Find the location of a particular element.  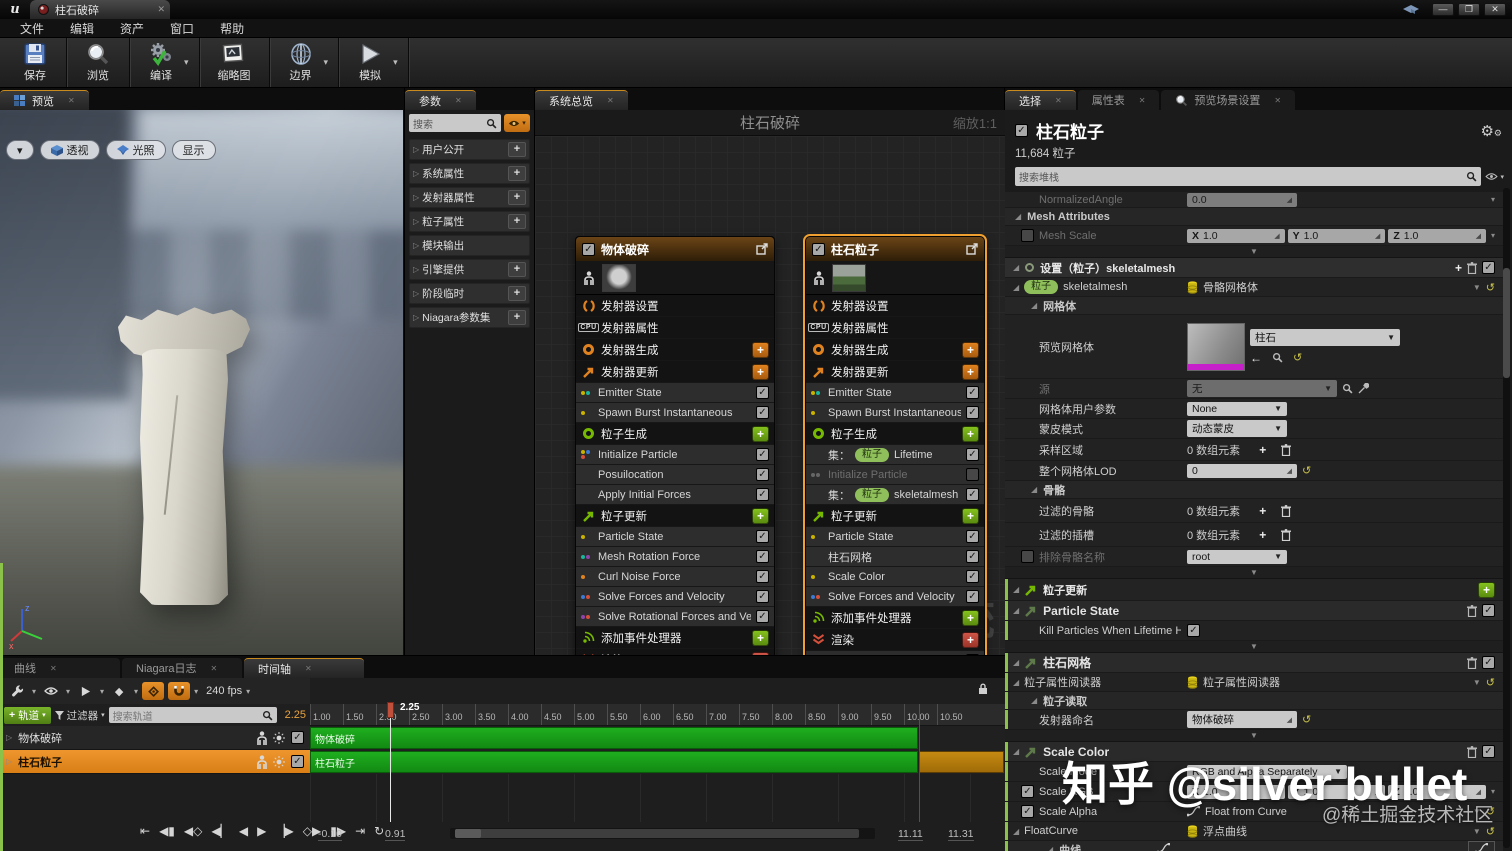

playhead-marker is located at coordinates (390, 710).